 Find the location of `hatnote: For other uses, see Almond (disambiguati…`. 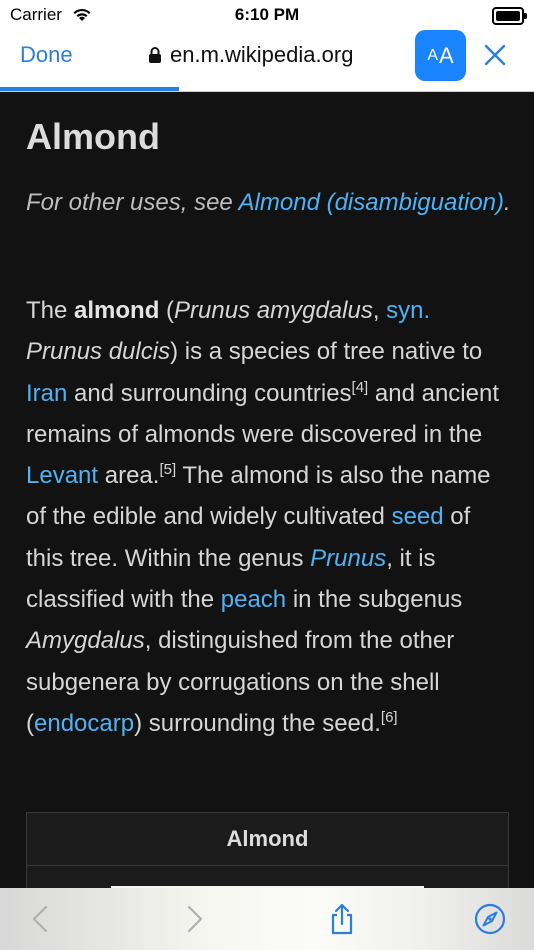

hatnote: For other uses, see Almond (disambiguati… is located at coordinates (268, 202).